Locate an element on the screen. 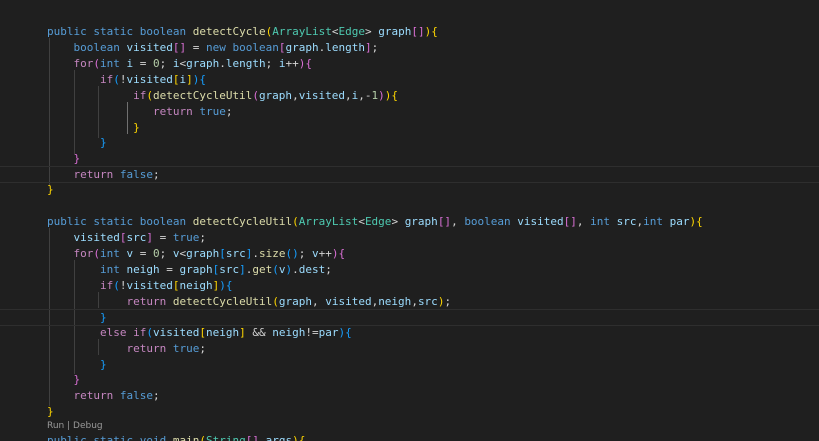 The width and height of the screenshot is (819, 441). code-token: . is located at coordinates (222, 63).